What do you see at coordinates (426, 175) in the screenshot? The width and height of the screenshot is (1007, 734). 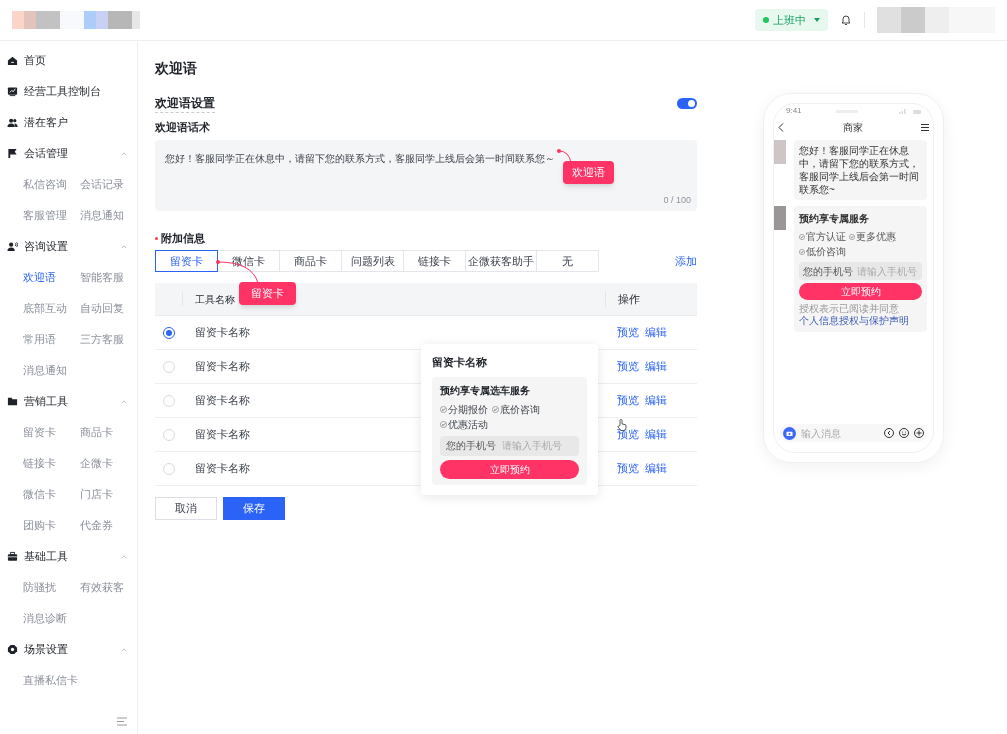 I see `message-textarea: 您好！客服同学正在休息中，请留下您的联系方式，客服同学上线后会第一时间联系您～ 0 / 100 欢迎语` at bounding box center [426, 175].